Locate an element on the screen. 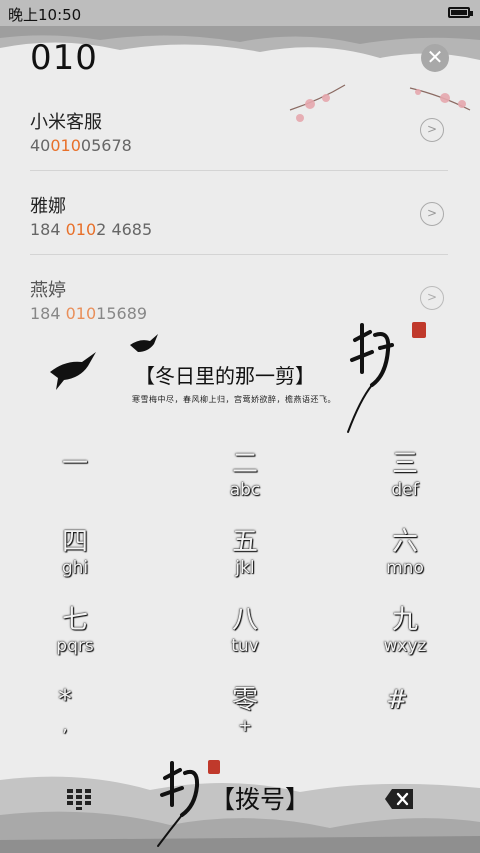  contact-suggestion: 雅娜 184 0102 4685 > is located at coordinates (239, 234).